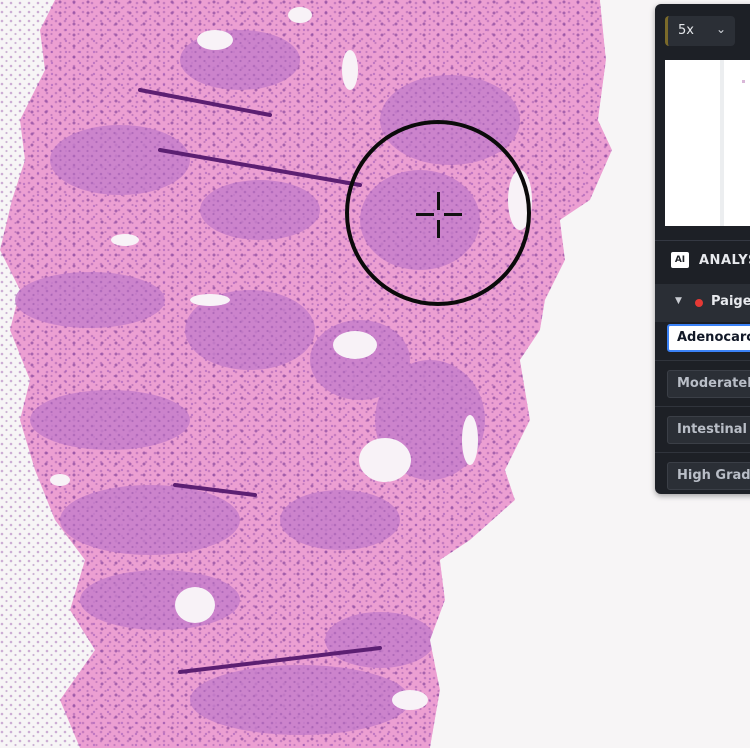 The image size is (750, 748). Describe the element at coordinates (713, 475) in the screenshot. I see `result-label: High Grade Dysplasia` at that location.